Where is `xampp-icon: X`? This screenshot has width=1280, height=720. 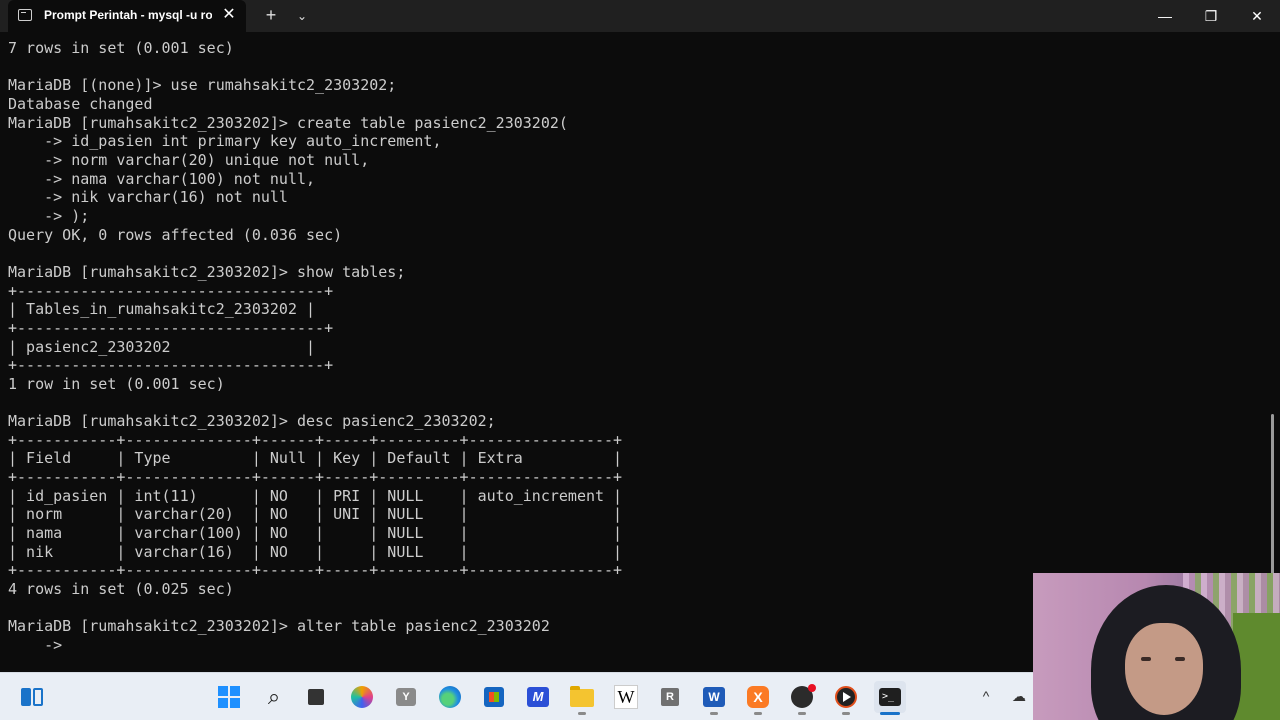
xampp-icon: X is located at coordinates (758, 697).